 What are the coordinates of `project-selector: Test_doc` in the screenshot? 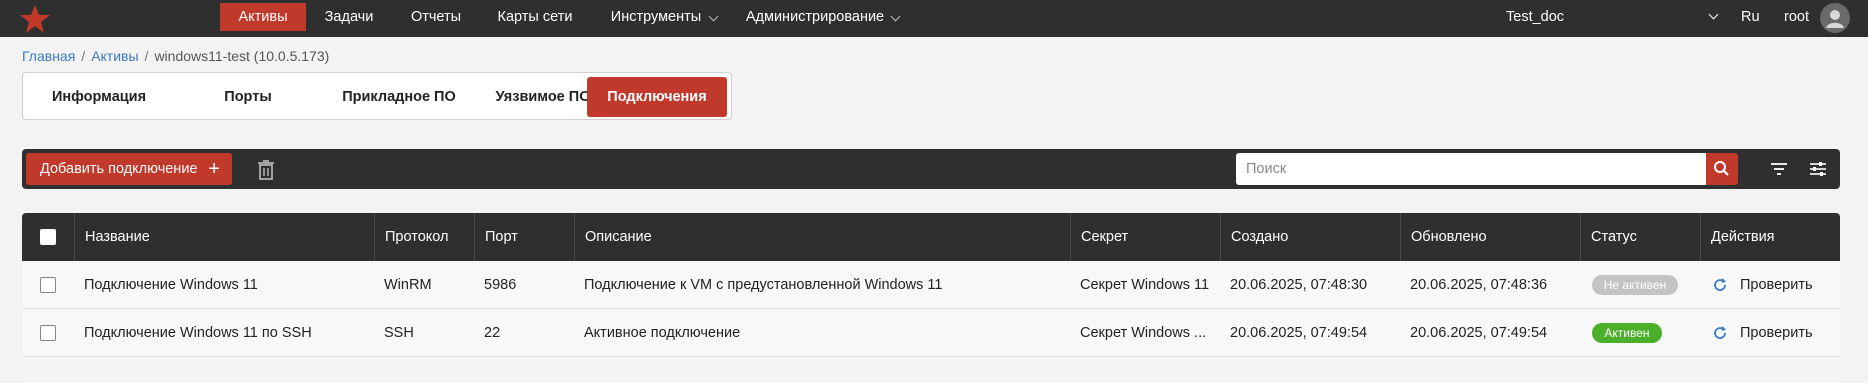 It's located at (1535, 18).